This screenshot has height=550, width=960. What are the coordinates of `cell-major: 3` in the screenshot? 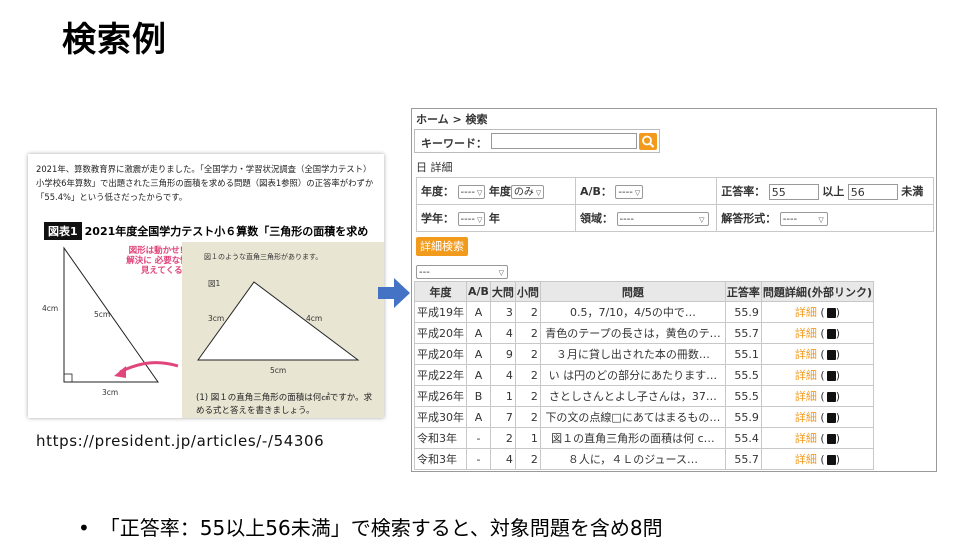 It's located at (502, 312).